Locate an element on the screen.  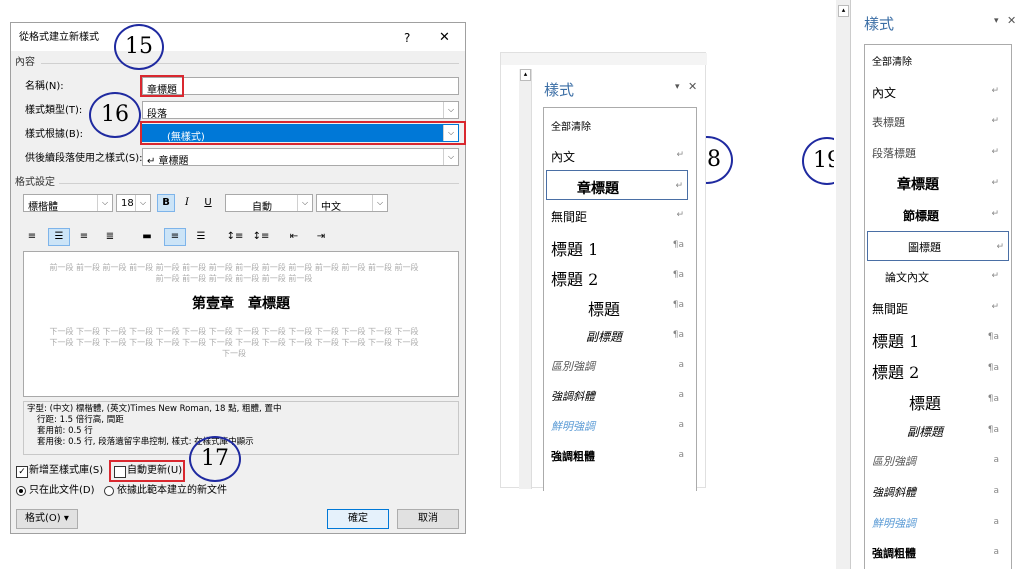
section-format-label: 格式設定 is located at coordinates (35, 182).